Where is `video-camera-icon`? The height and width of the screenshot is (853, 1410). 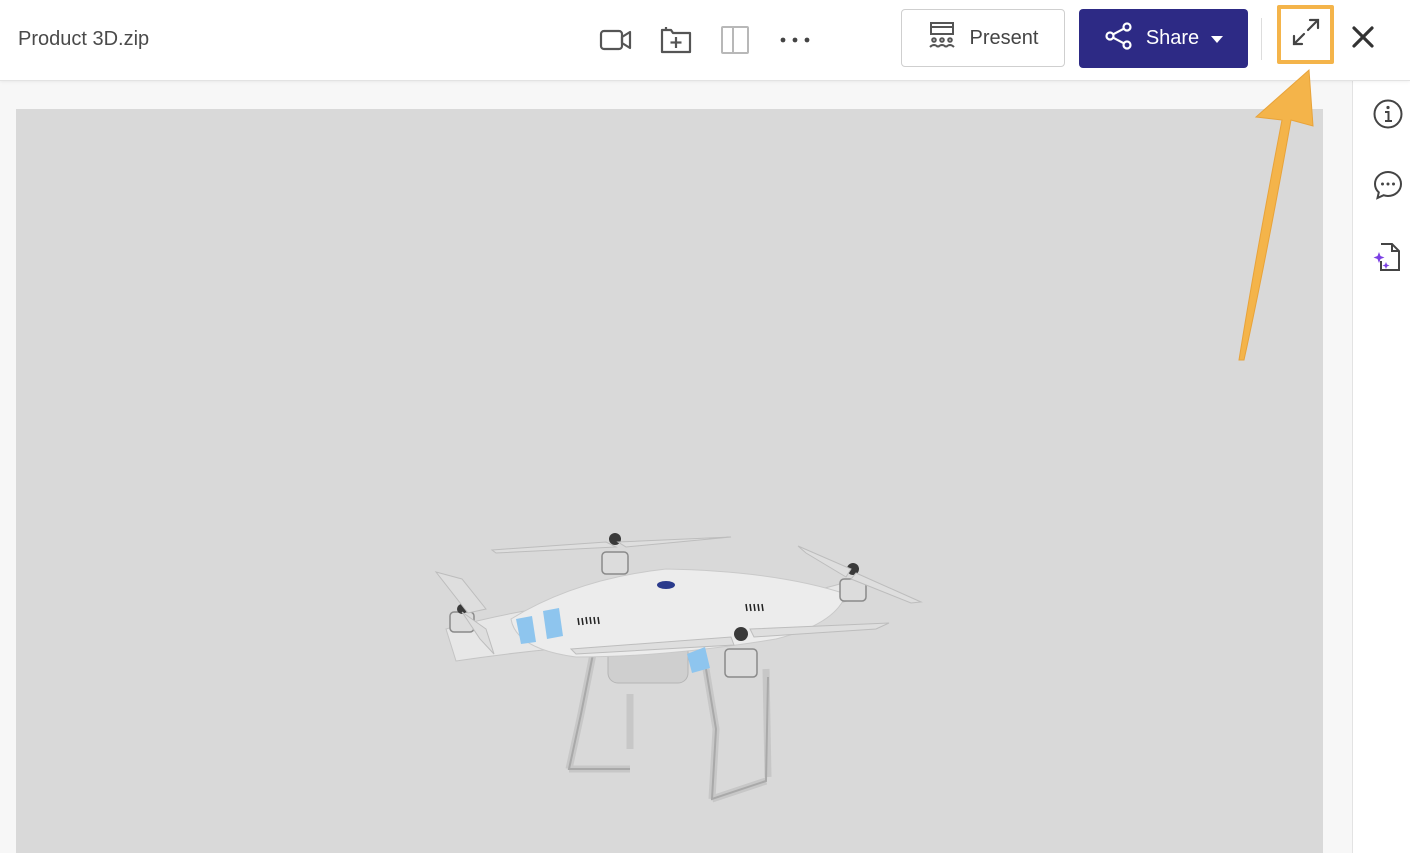 video-camera-icon is located at coordinates (616, 40).